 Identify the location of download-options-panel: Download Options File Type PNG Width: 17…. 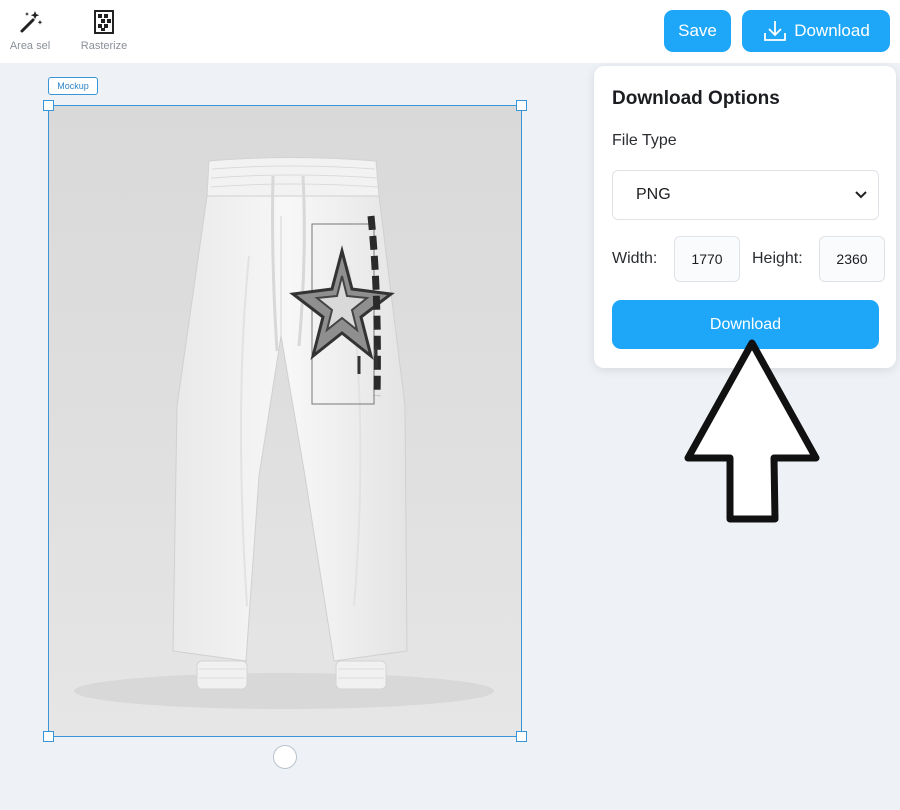
(745, 217).